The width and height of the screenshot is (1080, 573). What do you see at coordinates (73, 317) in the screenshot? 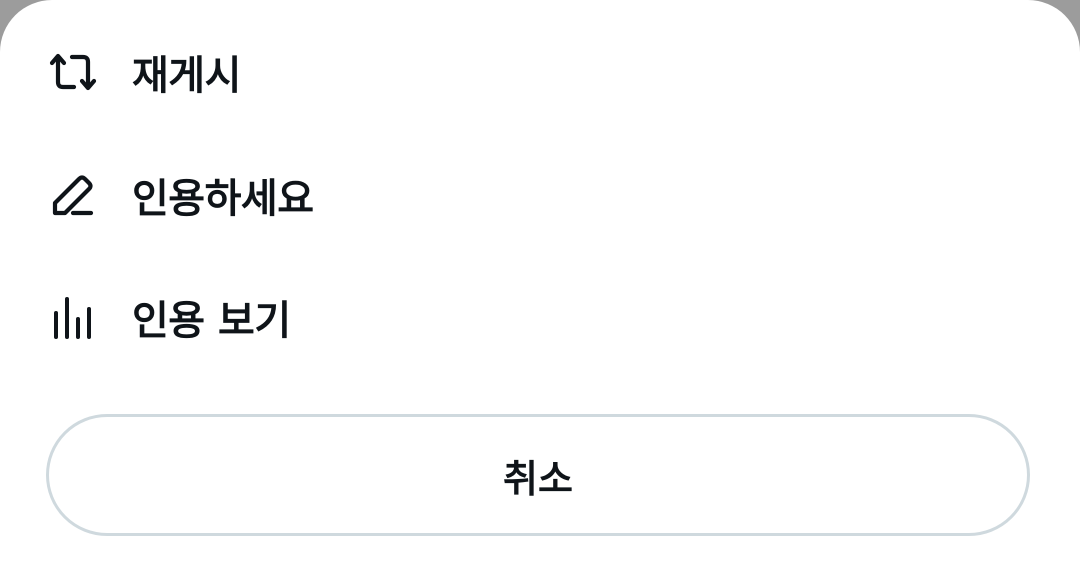
I see `bar-chart-icon` at bounding box center [73, 317].